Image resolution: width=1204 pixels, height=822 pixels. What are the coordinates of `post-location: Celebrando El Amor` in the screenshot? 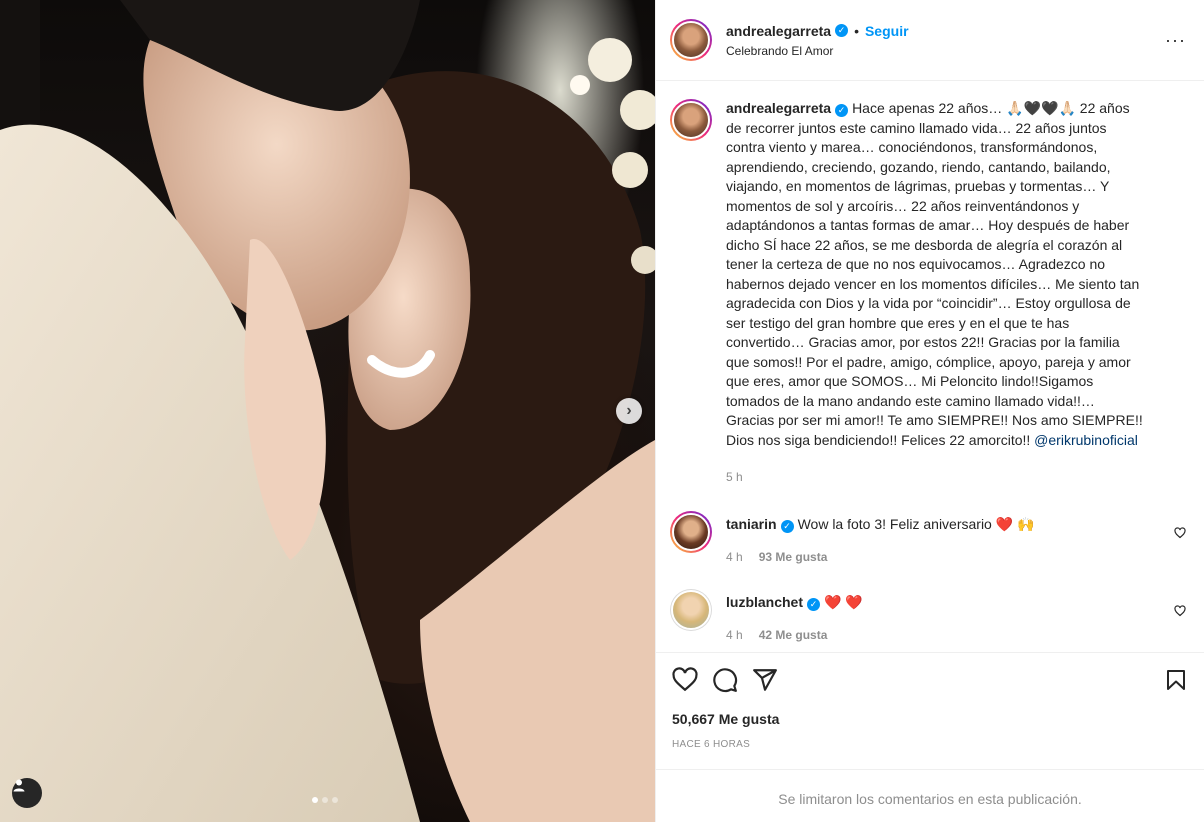 It's located at (817, 51).